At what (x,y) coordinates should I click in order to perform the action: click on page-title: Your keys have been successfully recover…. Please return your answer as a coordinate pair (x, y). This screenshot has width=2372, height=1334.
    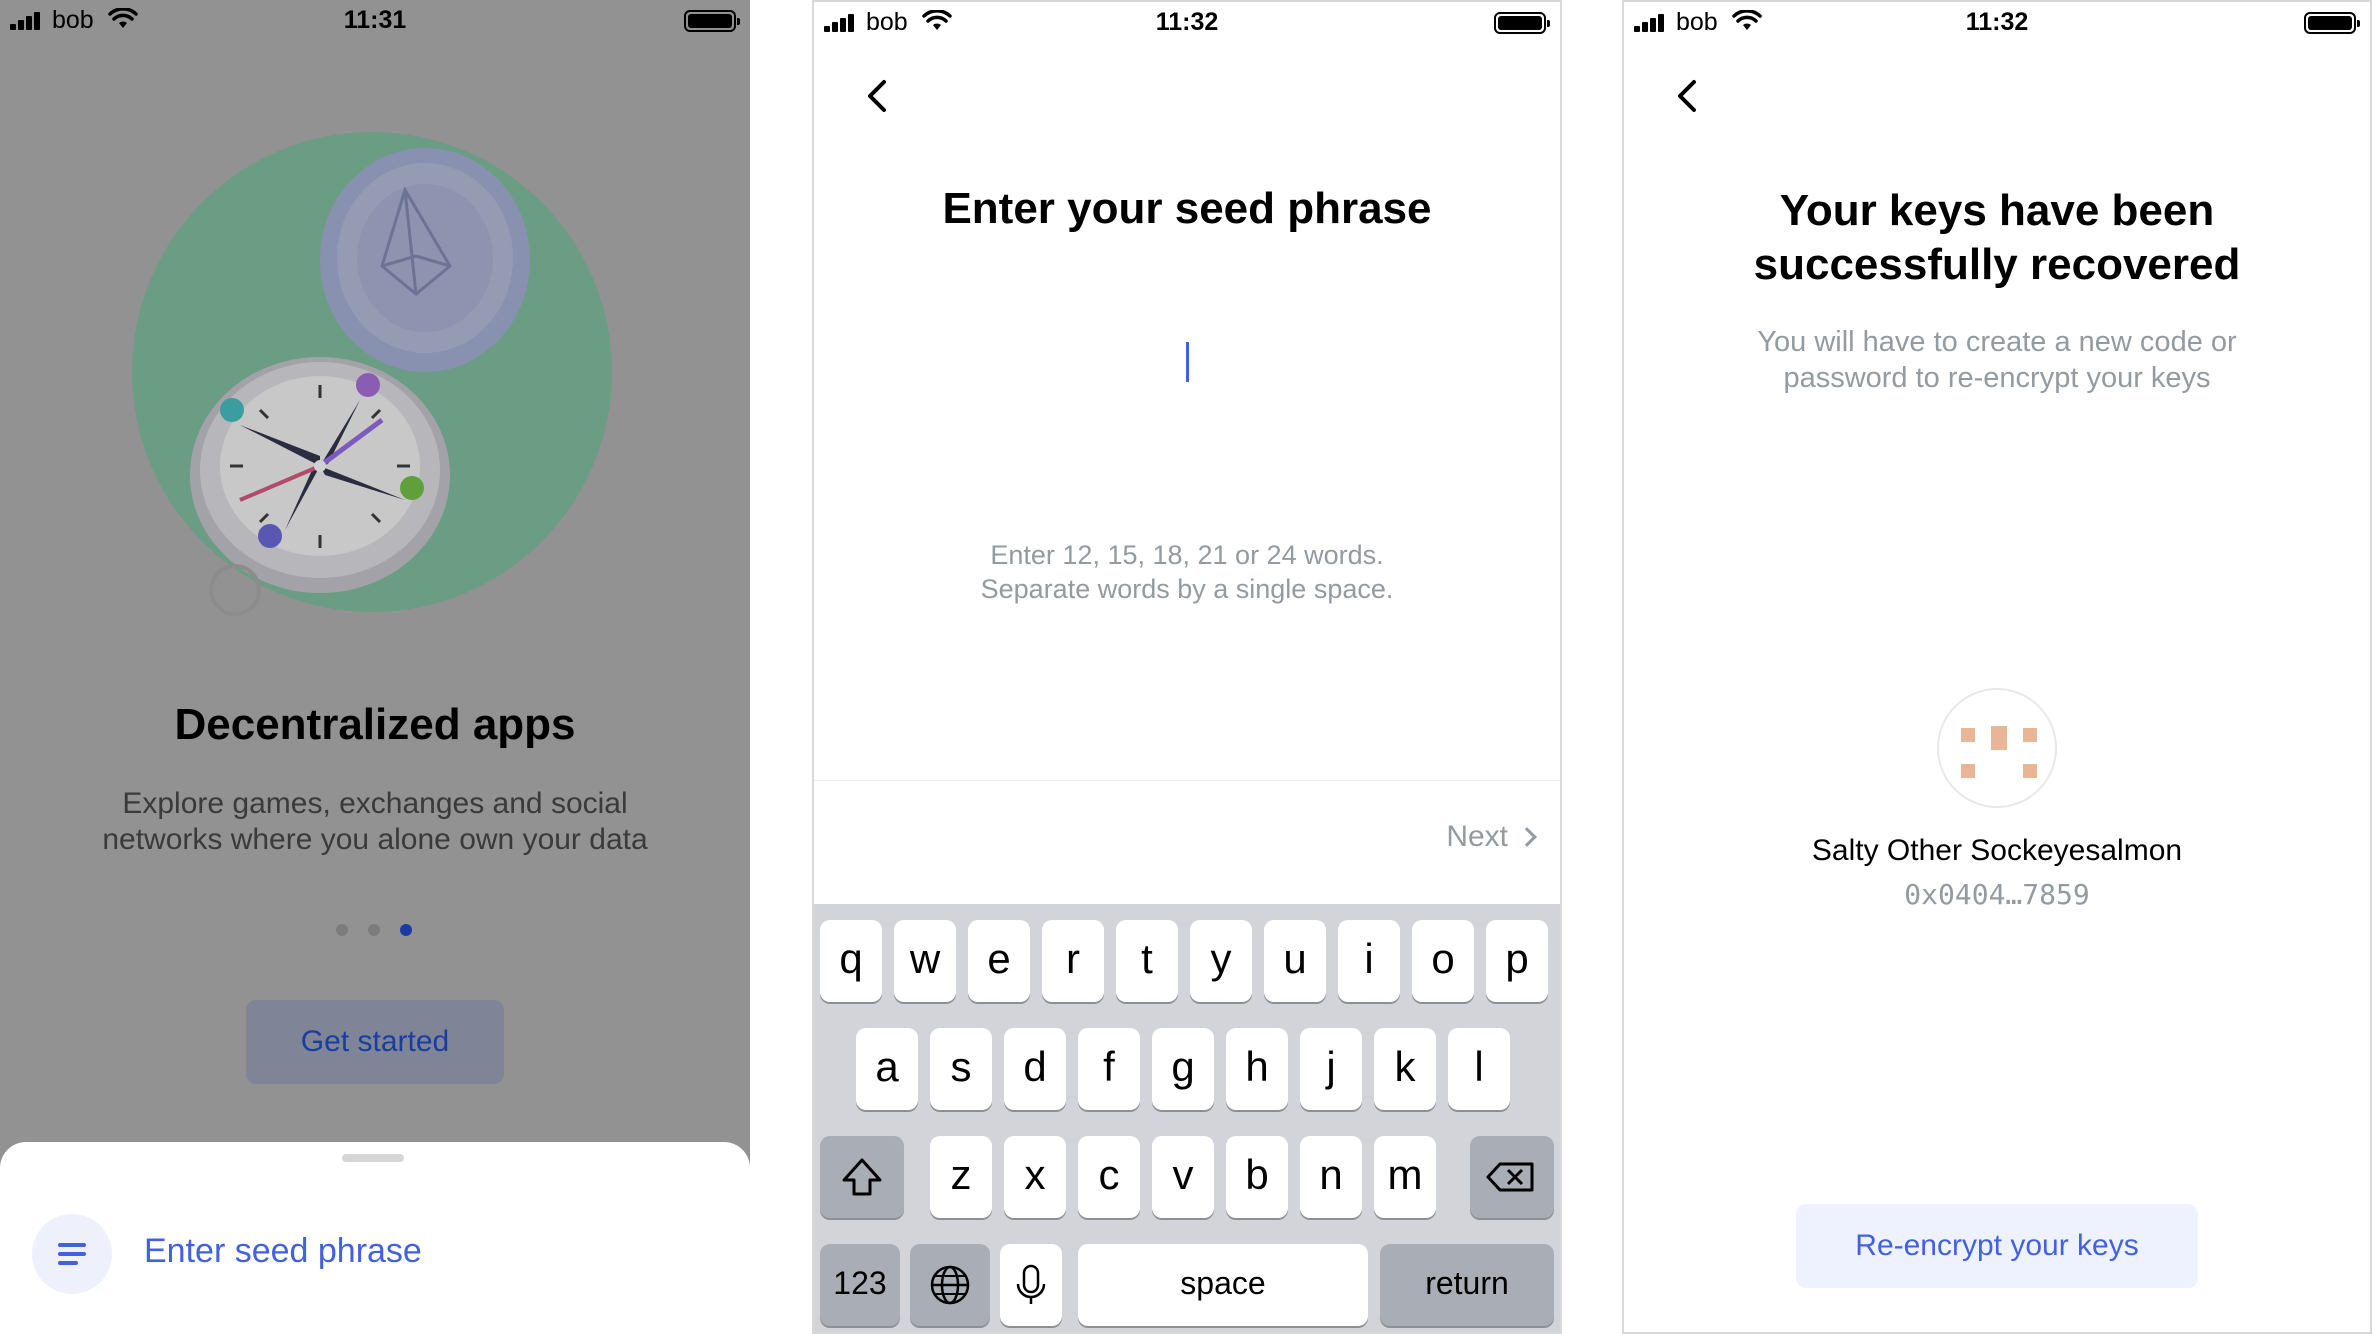
    Looking at the image, I should click on (1997, 237).